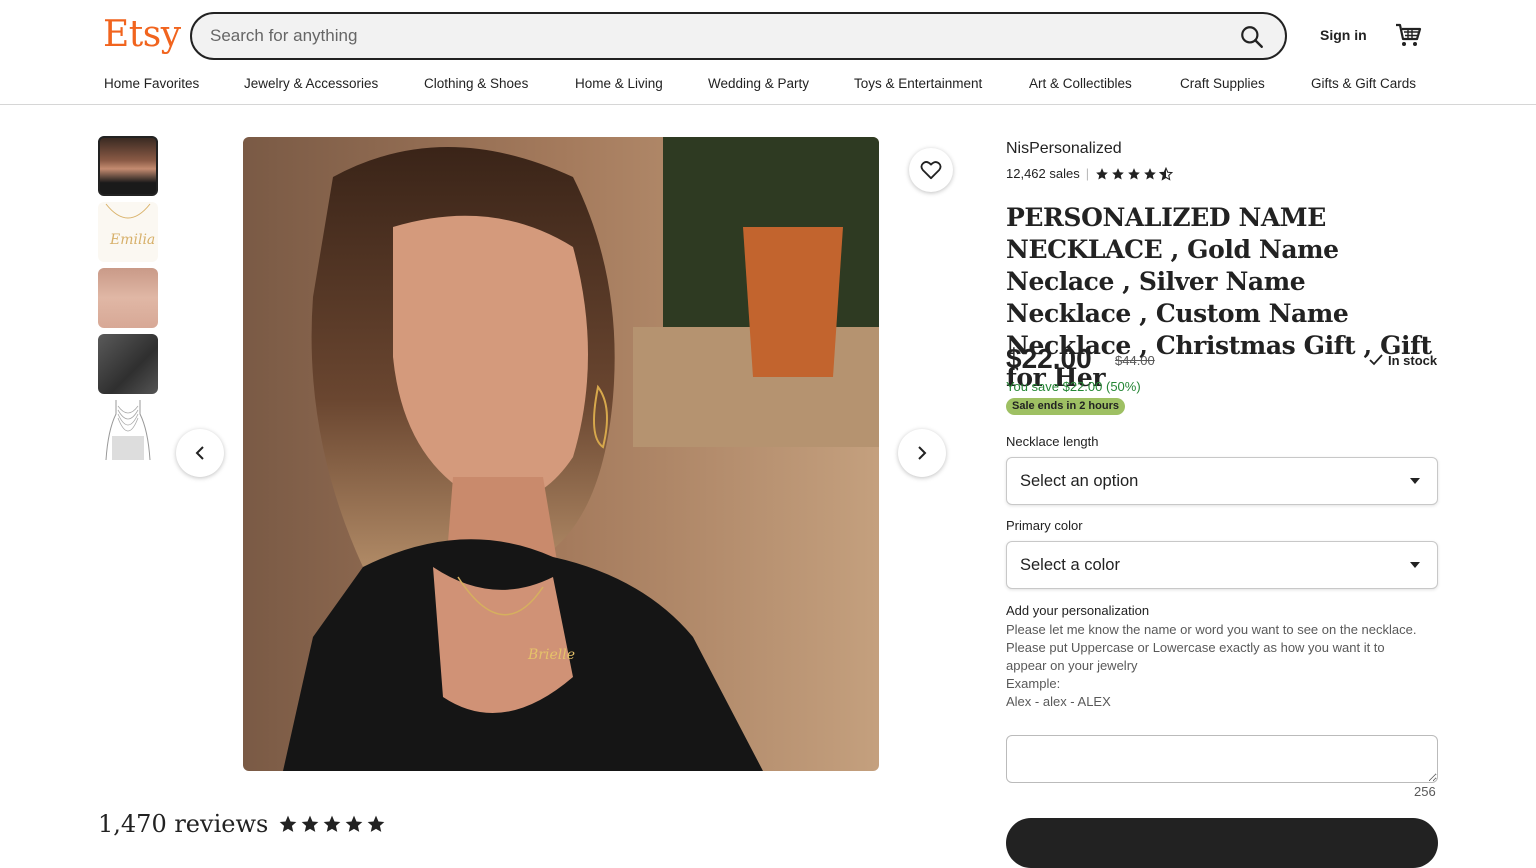 The width and height of the screenshot is (1536, 868). Describe the element at coordinates (1343, 35) in the screenshot. I see `sign-in-link: Sign in` at that location.